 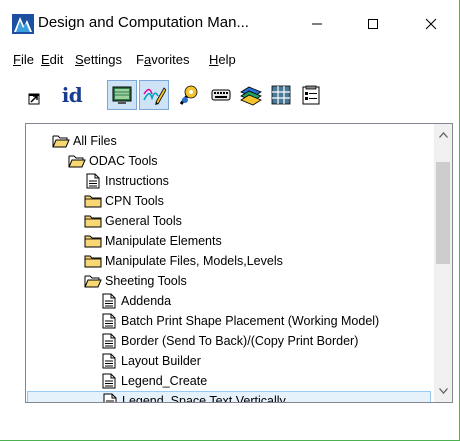 I want to click on tree-item: Legend_Create, so click(x=153, y=381).